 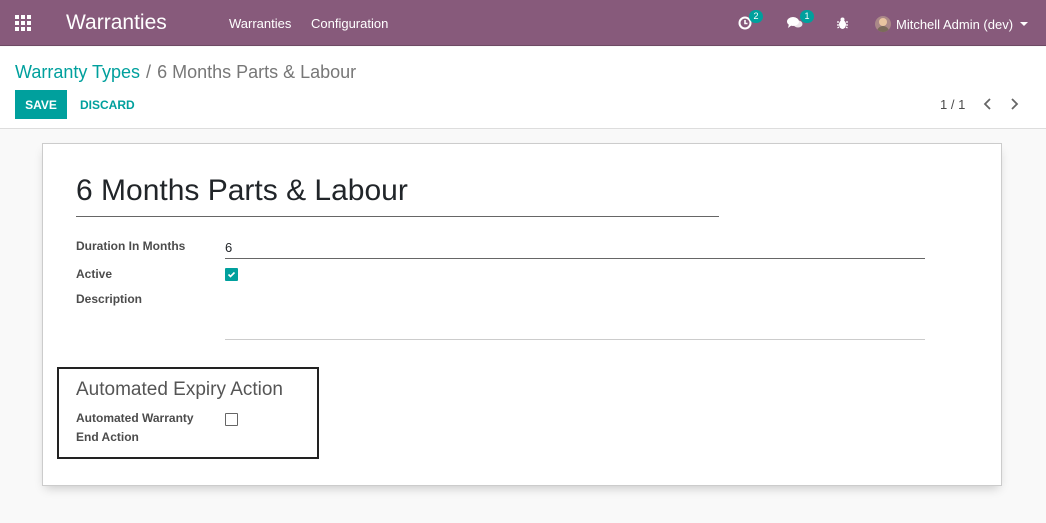 What do you see at coordinates (1024, 24) in the screenshot?
I see `caret-down-icon` at bounding box center [1024, 24].